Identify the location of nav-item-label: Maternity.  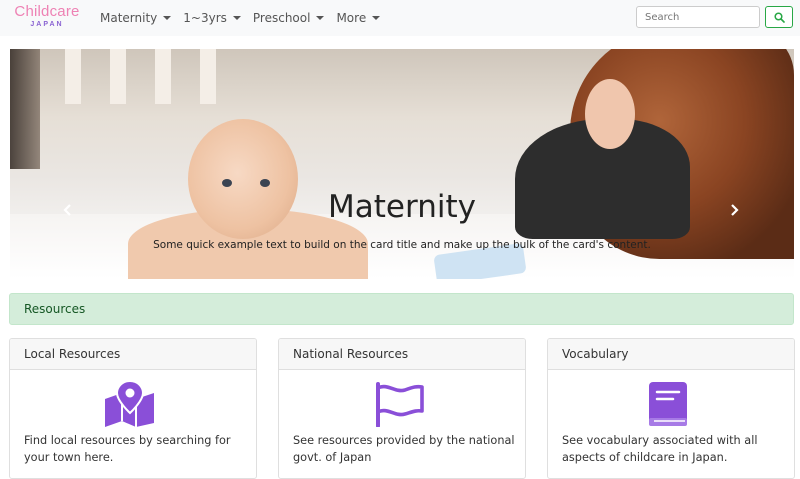
(129, 18).